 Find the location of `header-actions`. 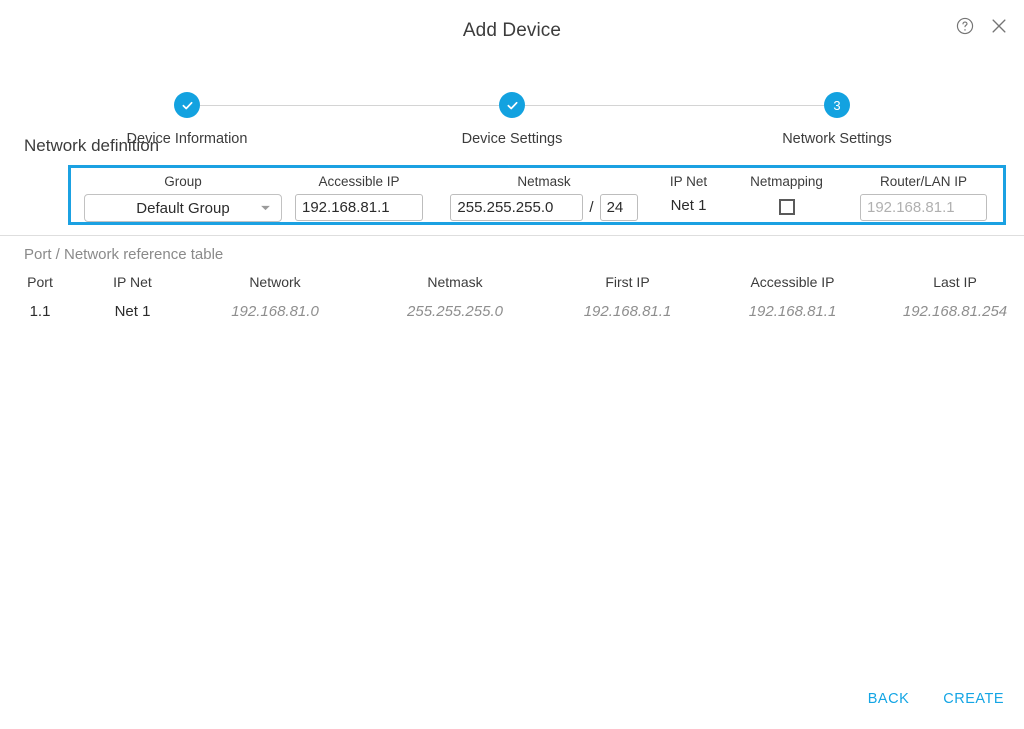

header-actions is located at coordinates (982, 26).